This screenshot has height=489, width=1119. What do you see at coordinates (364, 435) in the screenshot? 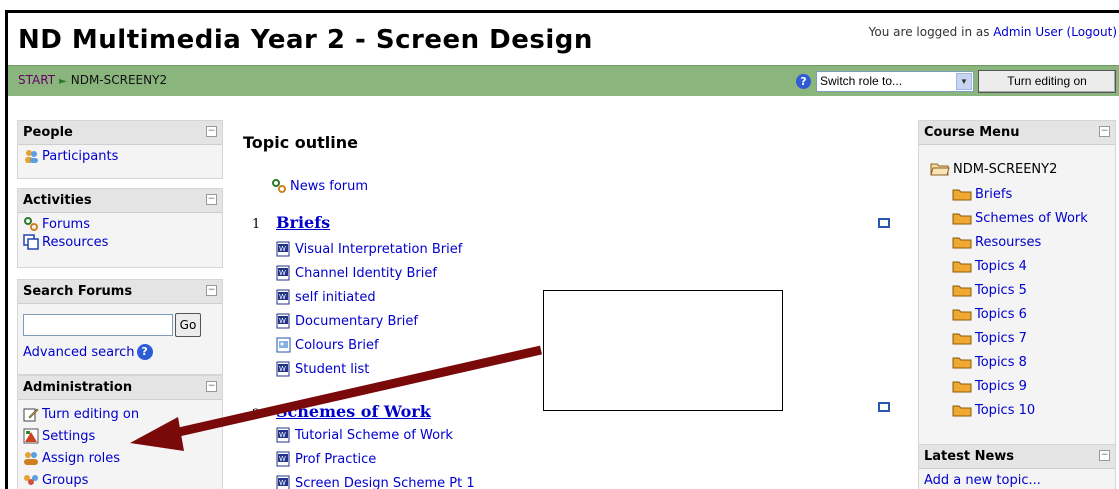
I see `resource-item: W Tutorial Scheme of Work` at bounding box center [364, 435].